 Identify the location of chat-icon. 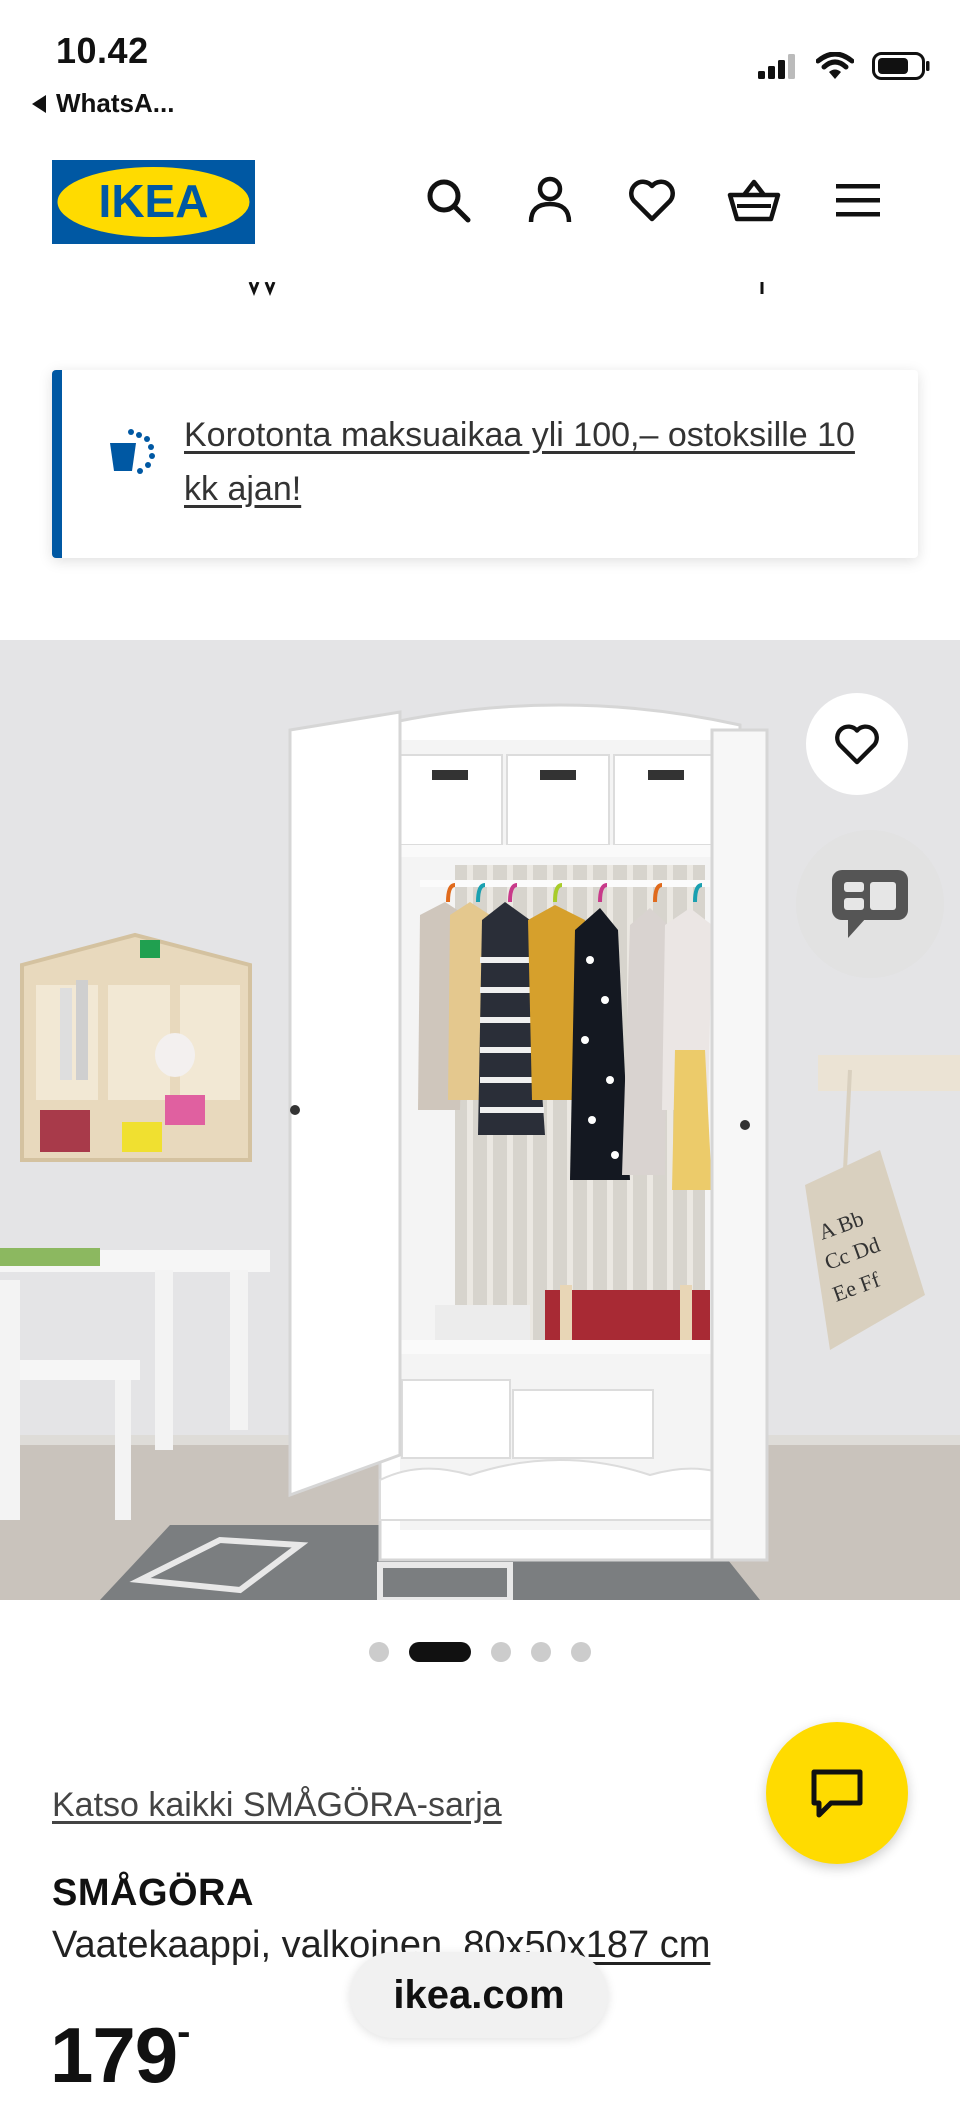
(837, 1793).